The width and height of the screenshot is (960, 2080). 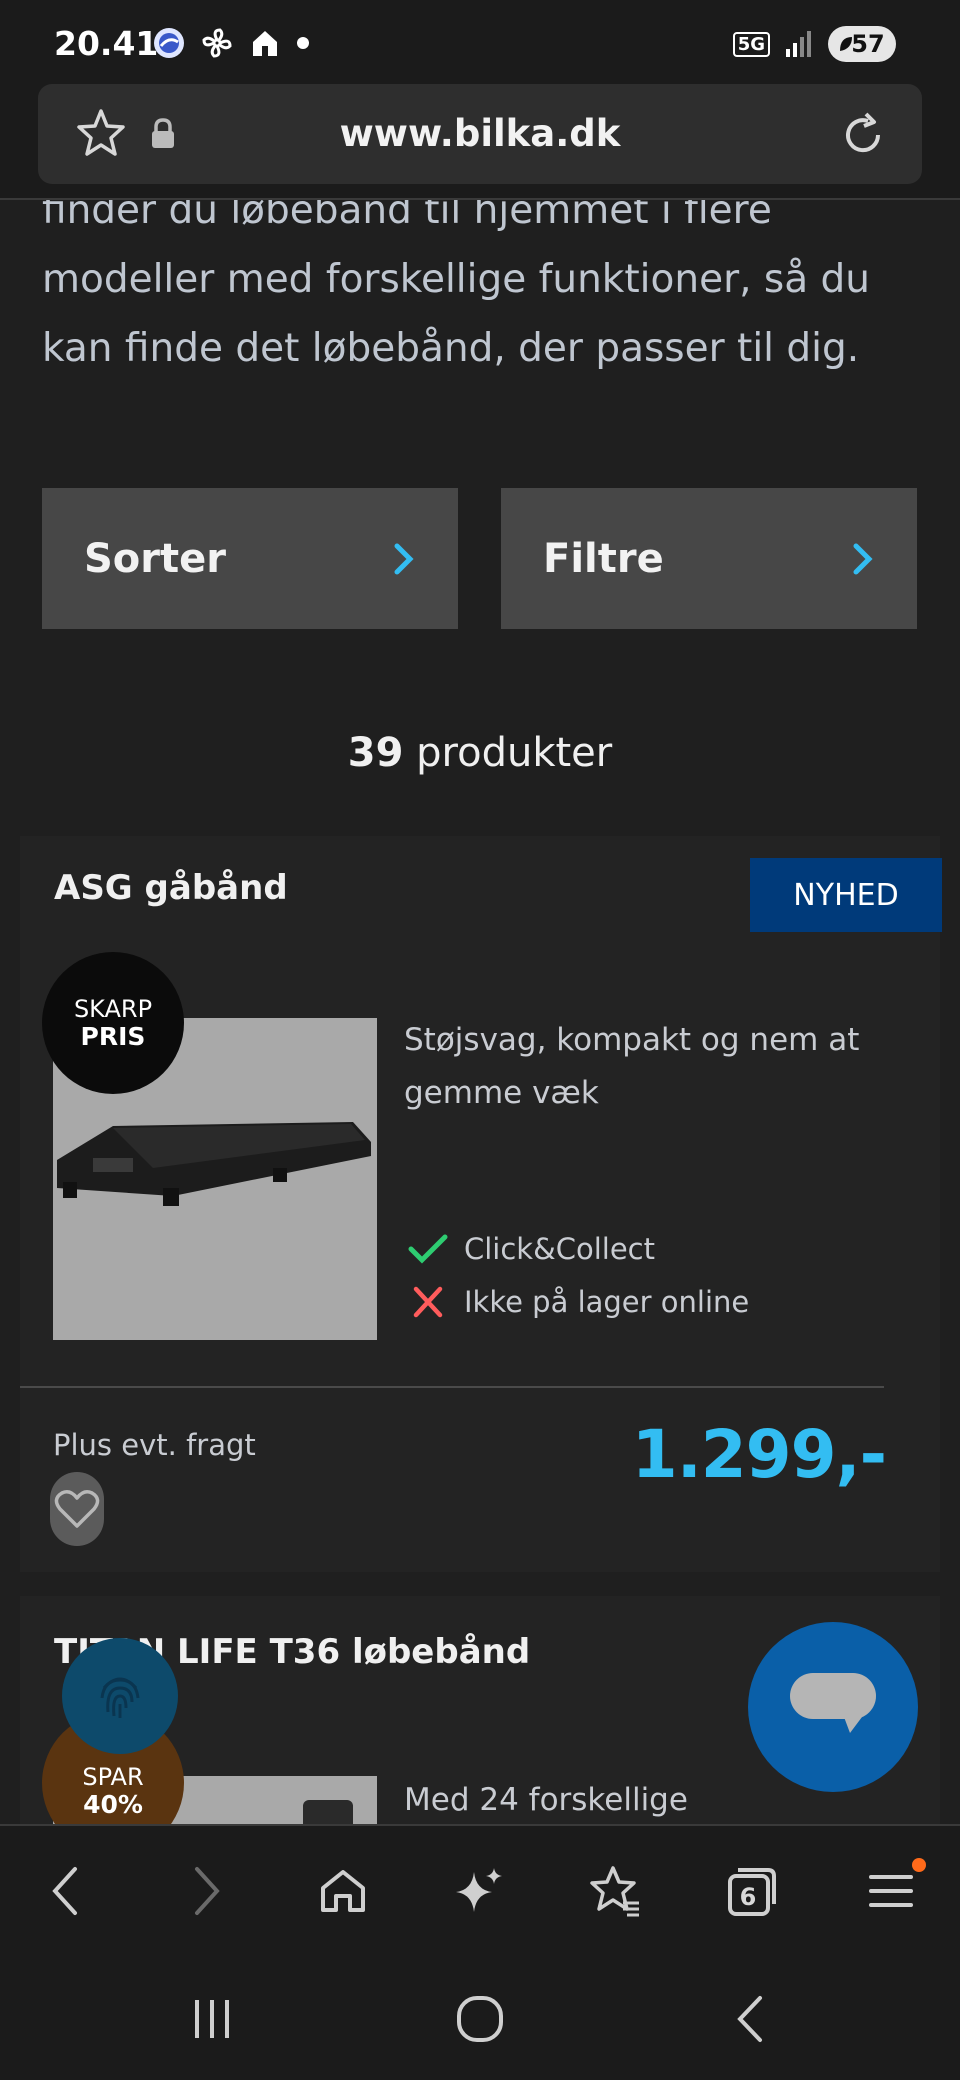 I want to click on recent-apps-icon, so click(x=212, y=2019).